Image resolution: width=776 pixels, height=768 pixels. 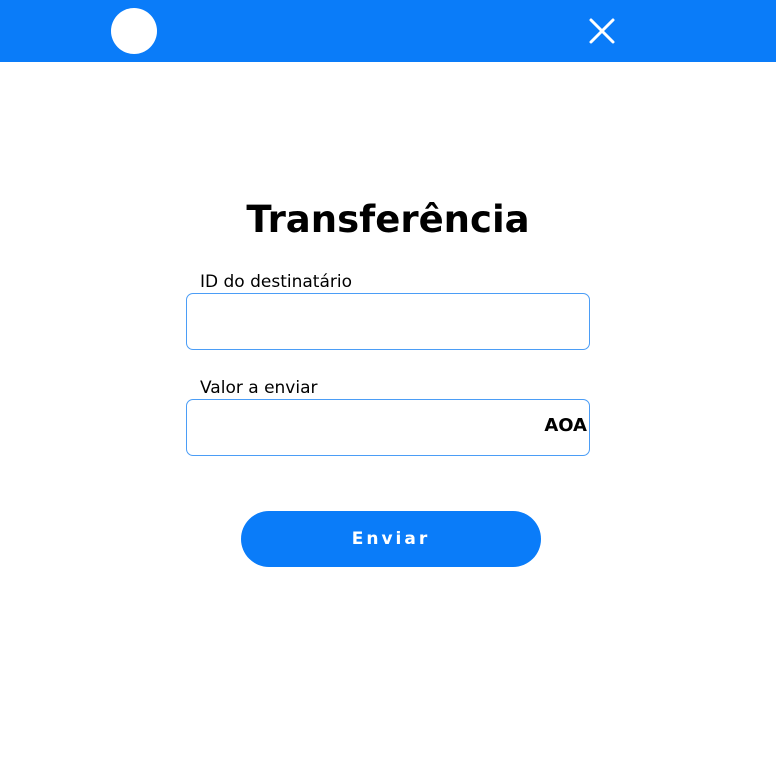 I want to click on recipient-id-input, so click(x=388, y=321).